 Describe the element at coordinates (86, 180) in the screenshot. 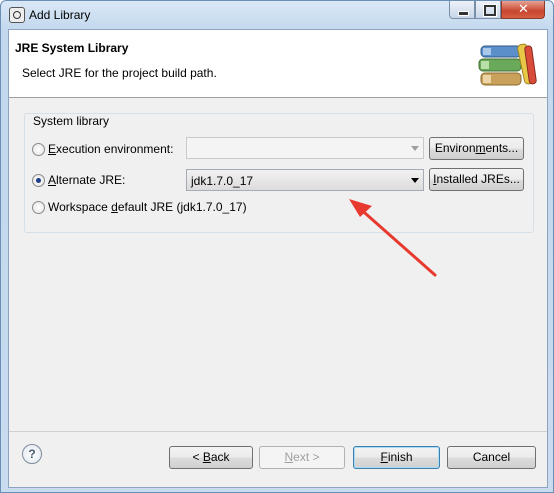

I see `alternate-jre-label: Alternate JRE:` at that location.